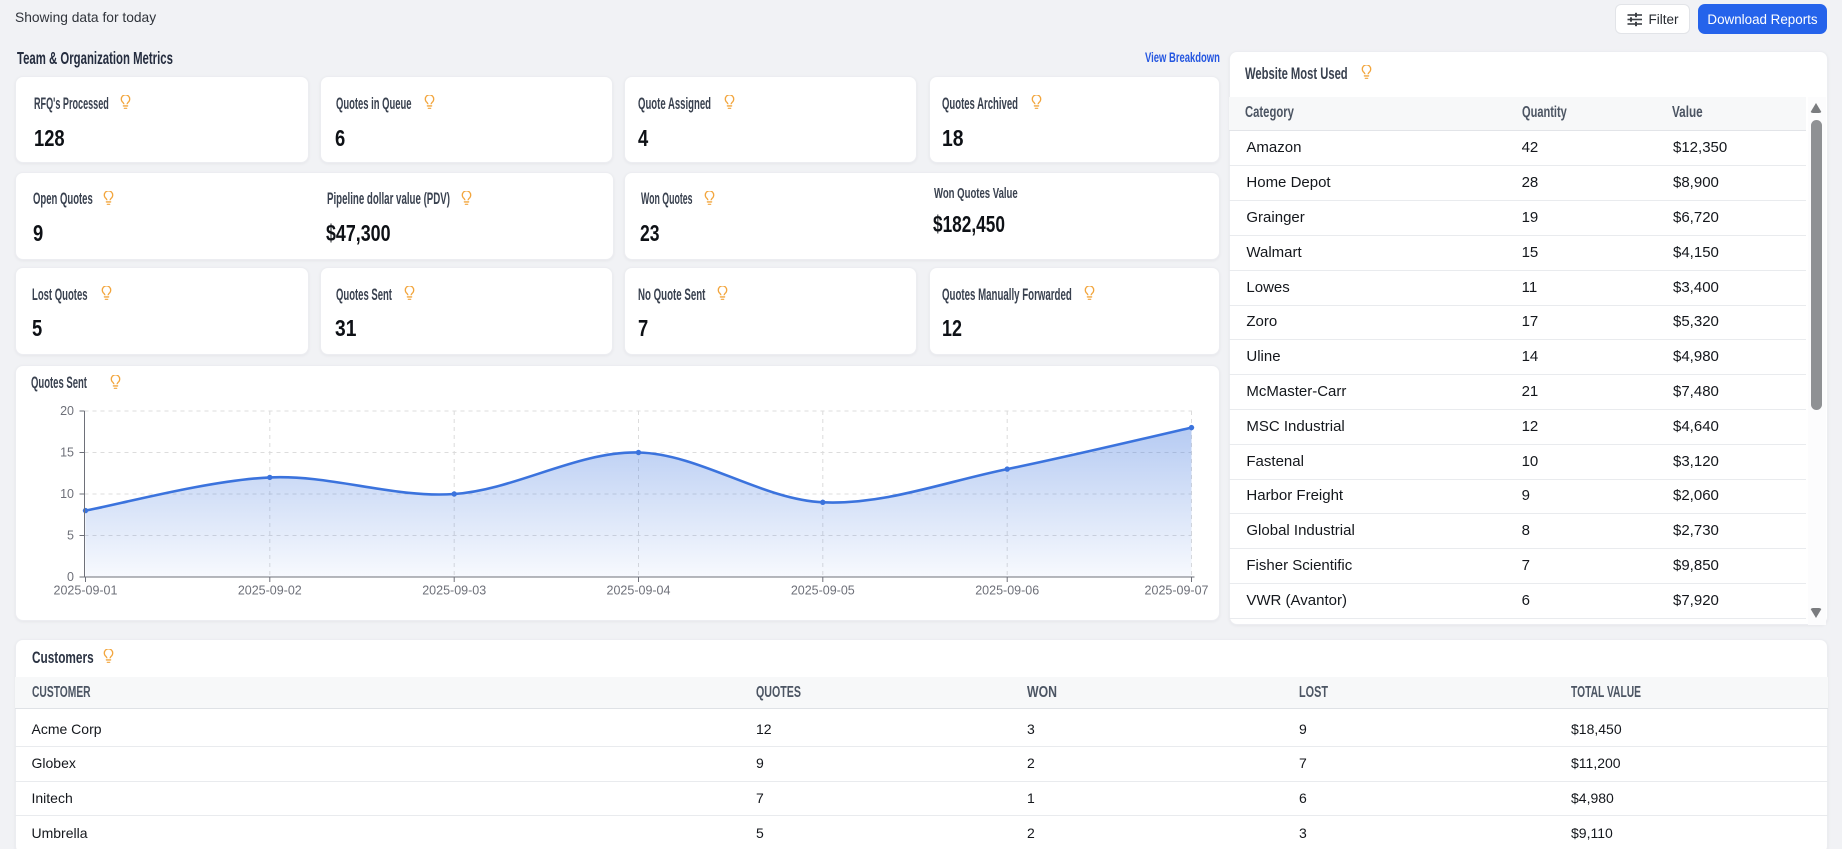  What do you see at coordinates (454, 591) in the screenshot?
I see `svg-text: 2025-09-03` at bounding box center [454, 591].